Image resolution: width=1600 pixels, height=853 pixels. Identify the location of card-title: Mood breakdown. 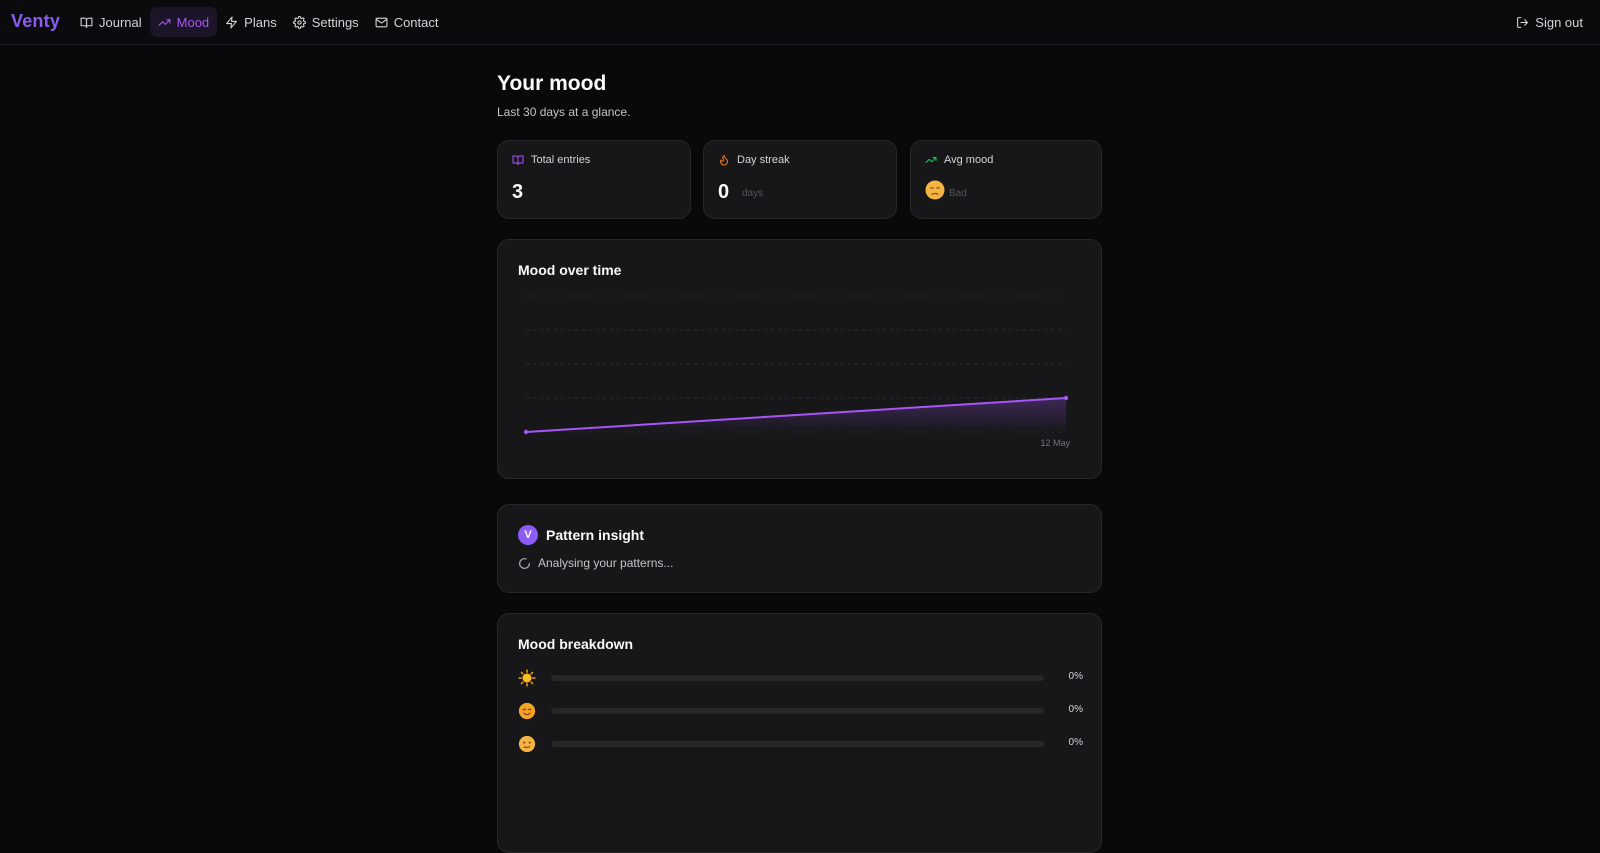
(576, 644).